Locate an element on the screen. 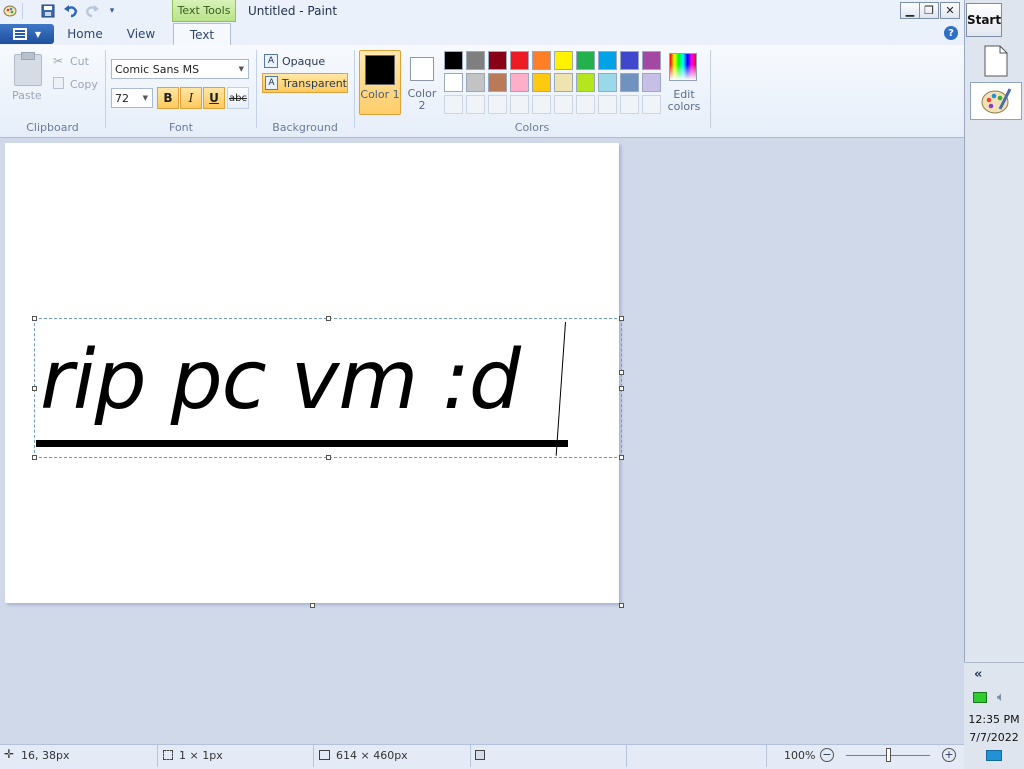 The width and height of the screenshot is (1024, 769). opaque-option: A Opaque is located at coordinates (305, 61).